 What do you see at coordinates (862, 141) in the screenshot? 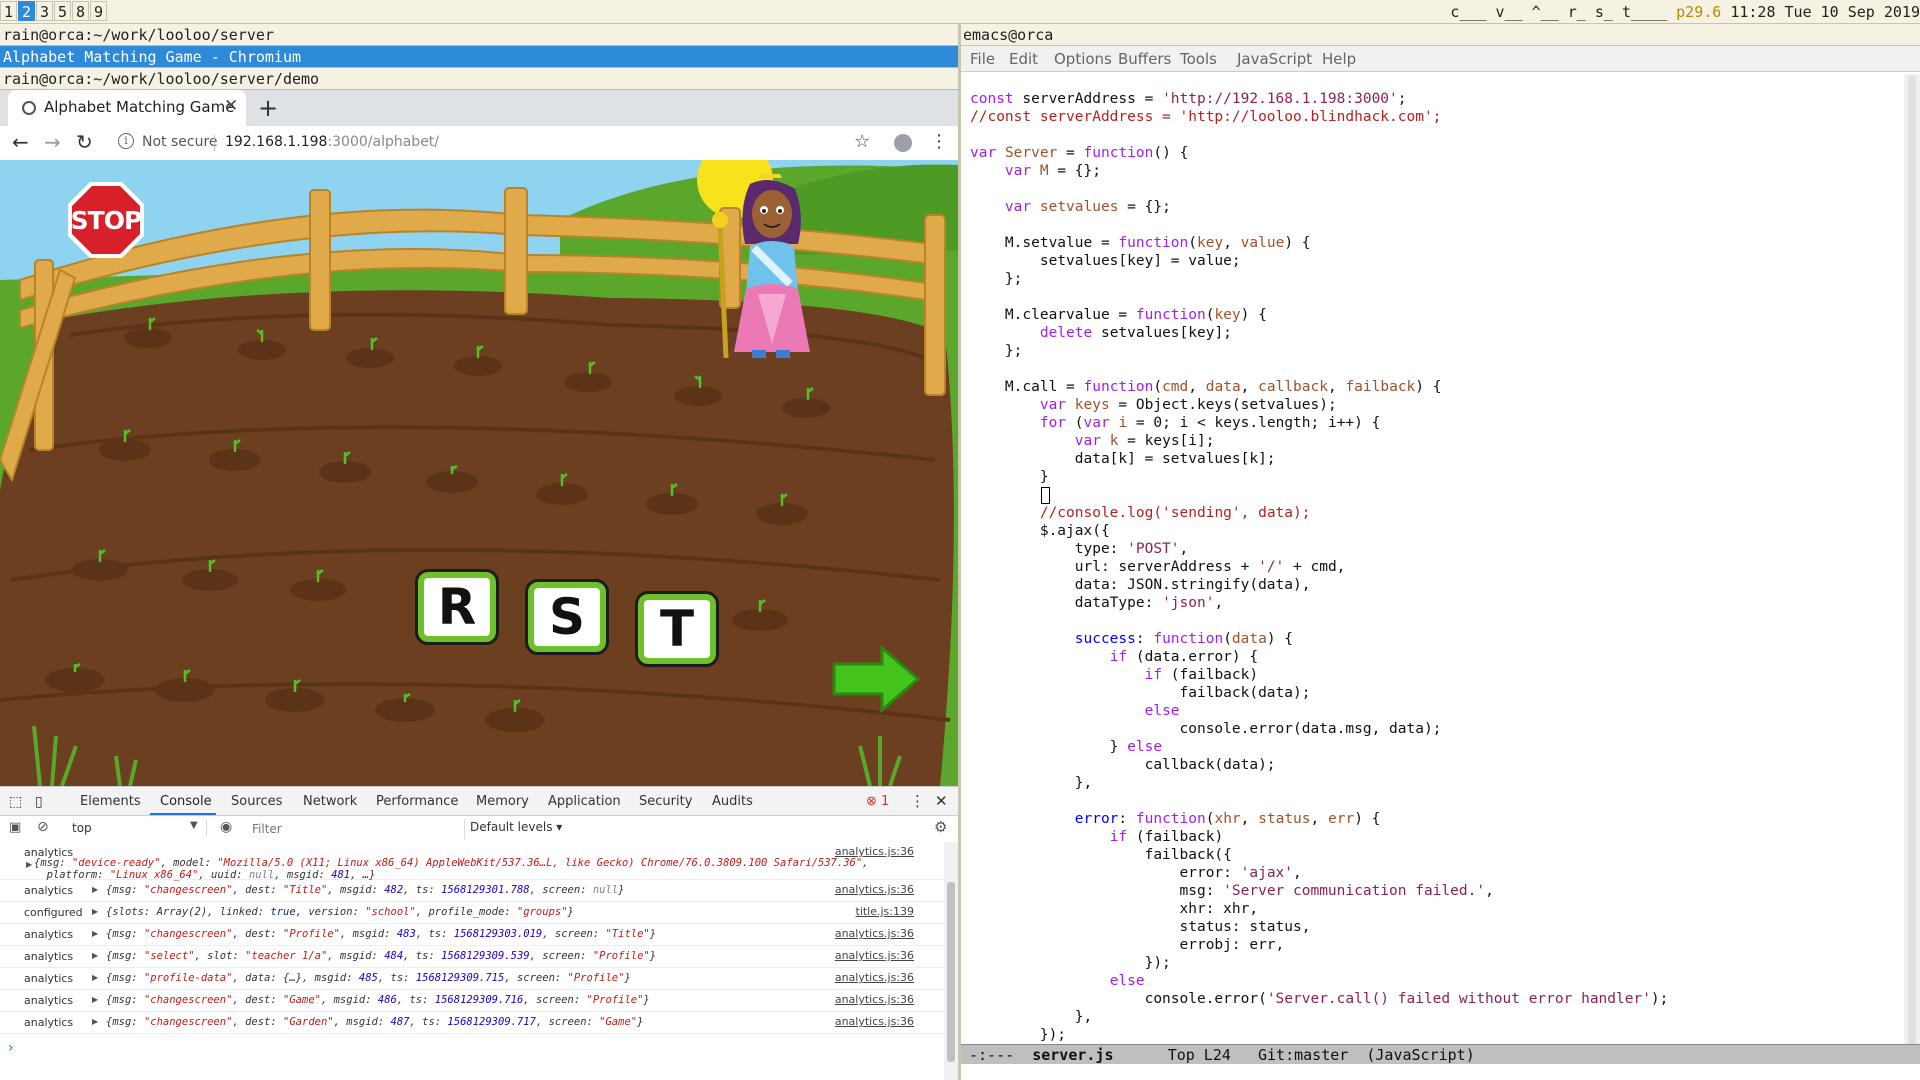
I see `bookmark-star-icon: ☆` at bounding box center [862, 141].